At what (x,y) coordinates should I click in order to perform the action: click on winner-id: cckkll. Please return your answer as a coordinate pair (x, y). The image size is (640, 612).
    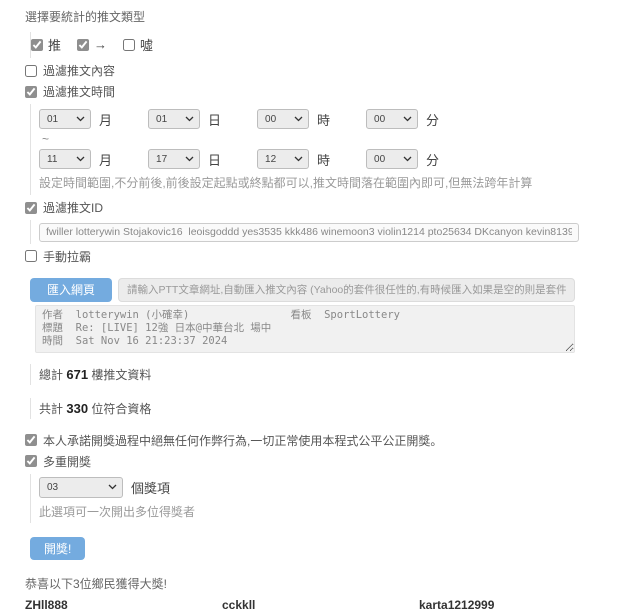
    Looking at the image, I should click on (239, 604).